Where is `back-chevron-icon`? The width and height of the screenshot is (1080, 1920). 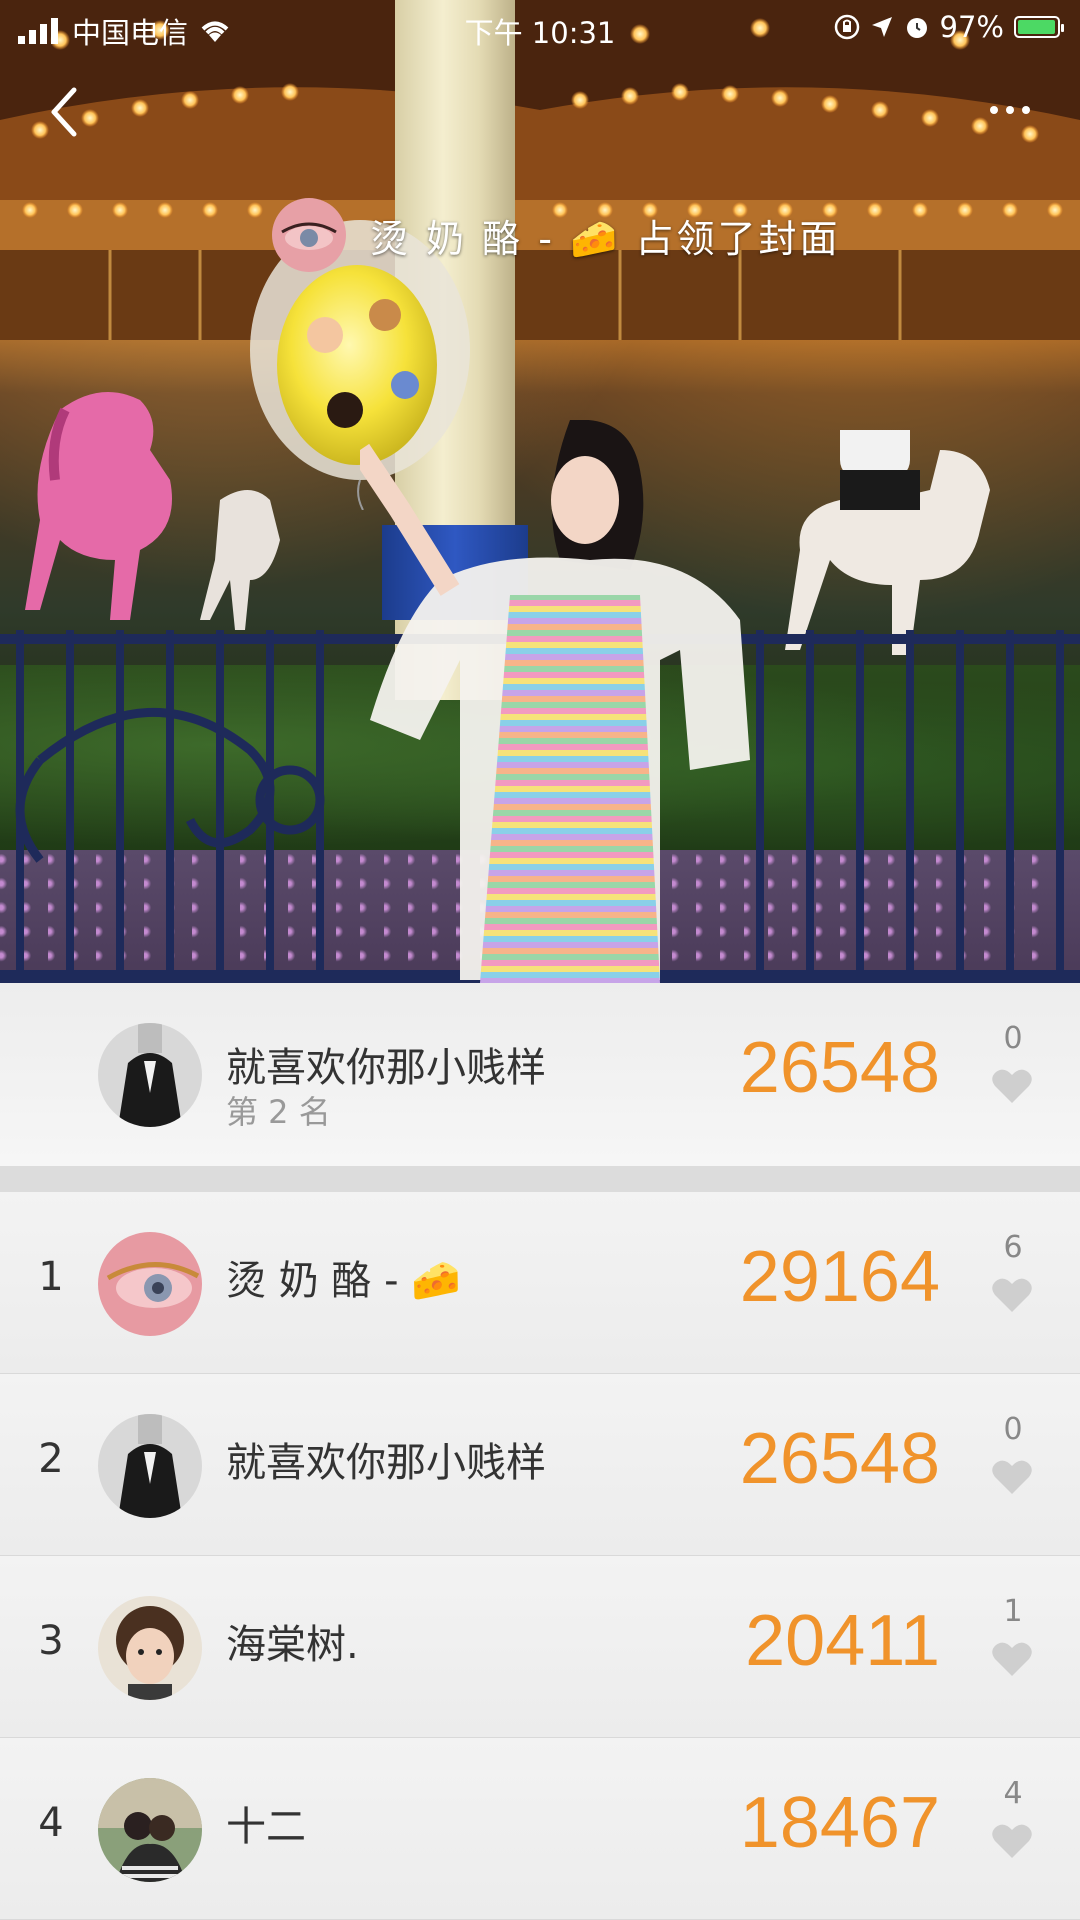
back-chevron-icon is located at coordinates (64, 112).